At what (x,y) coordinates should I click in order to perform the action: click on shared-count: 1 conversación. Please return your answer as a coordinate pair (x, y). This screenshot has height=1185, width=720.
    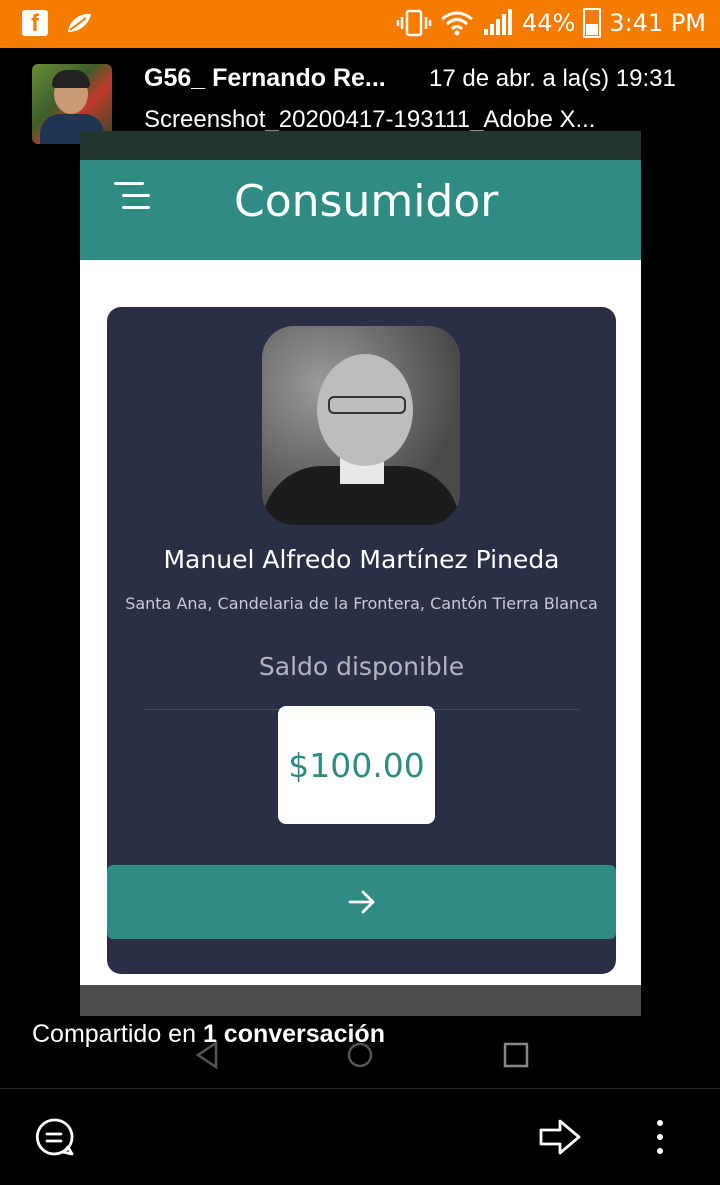
    Looking at the image, I should click on (293, 1034).